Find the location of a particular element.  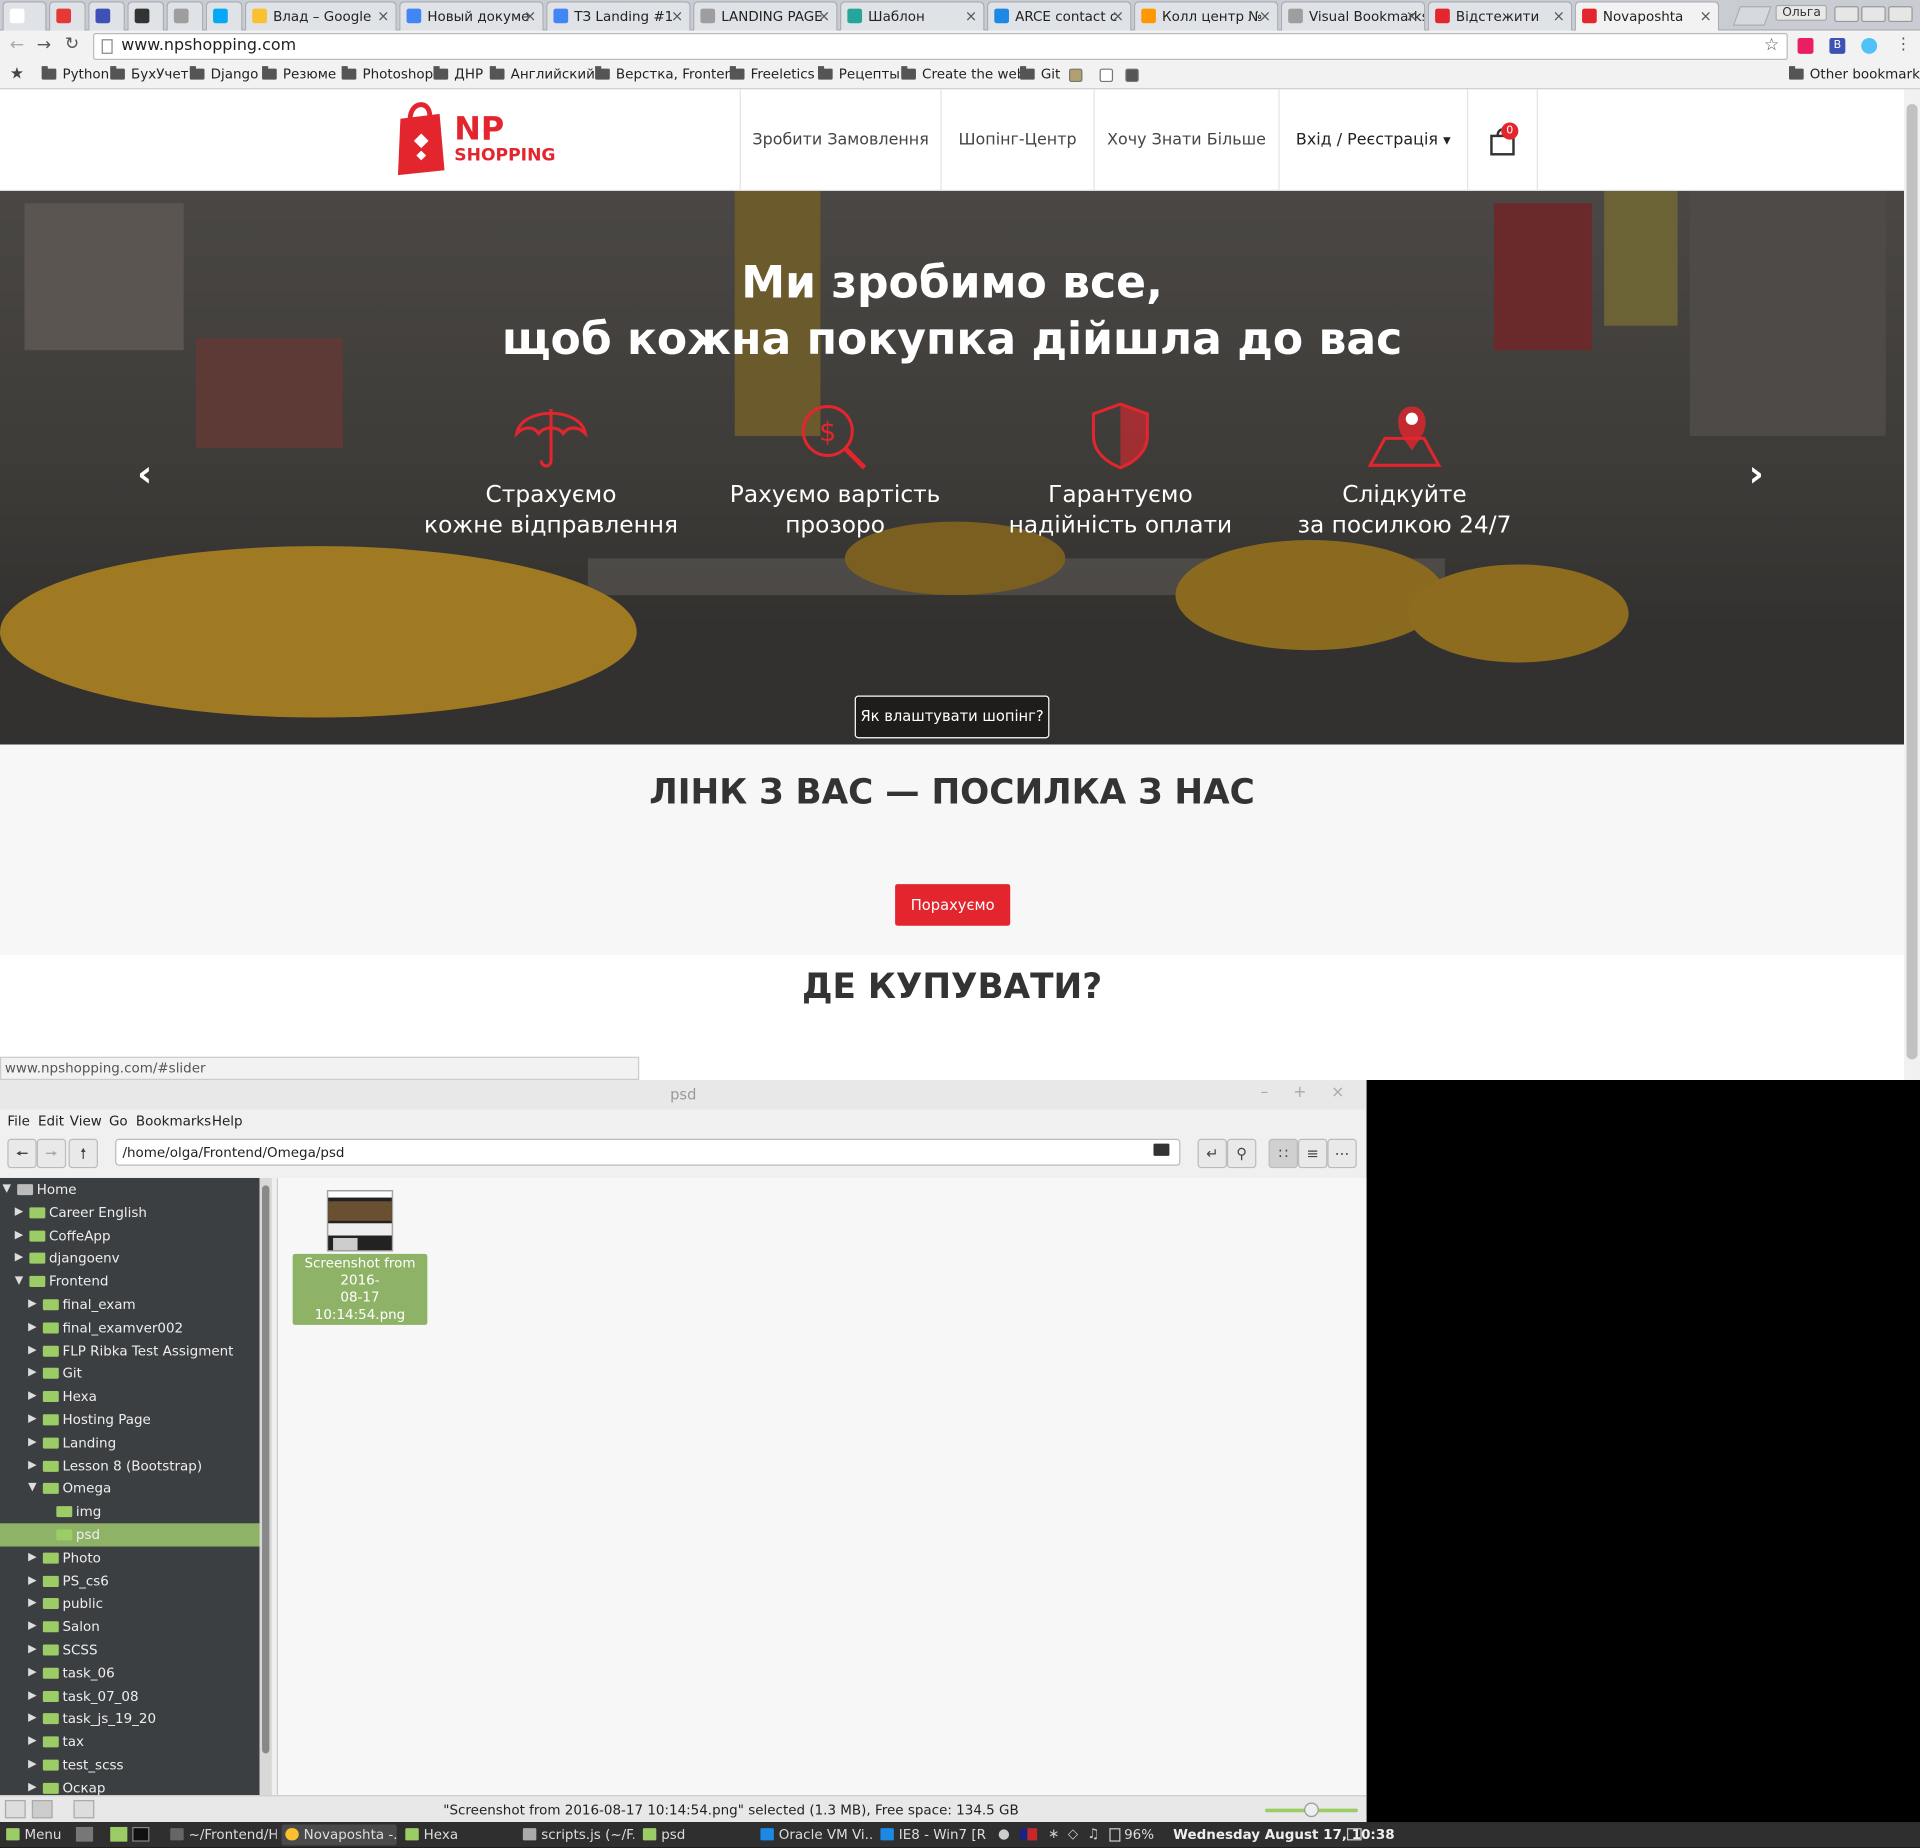

reload-icon: ↻ is located at coordinates (72, 44).